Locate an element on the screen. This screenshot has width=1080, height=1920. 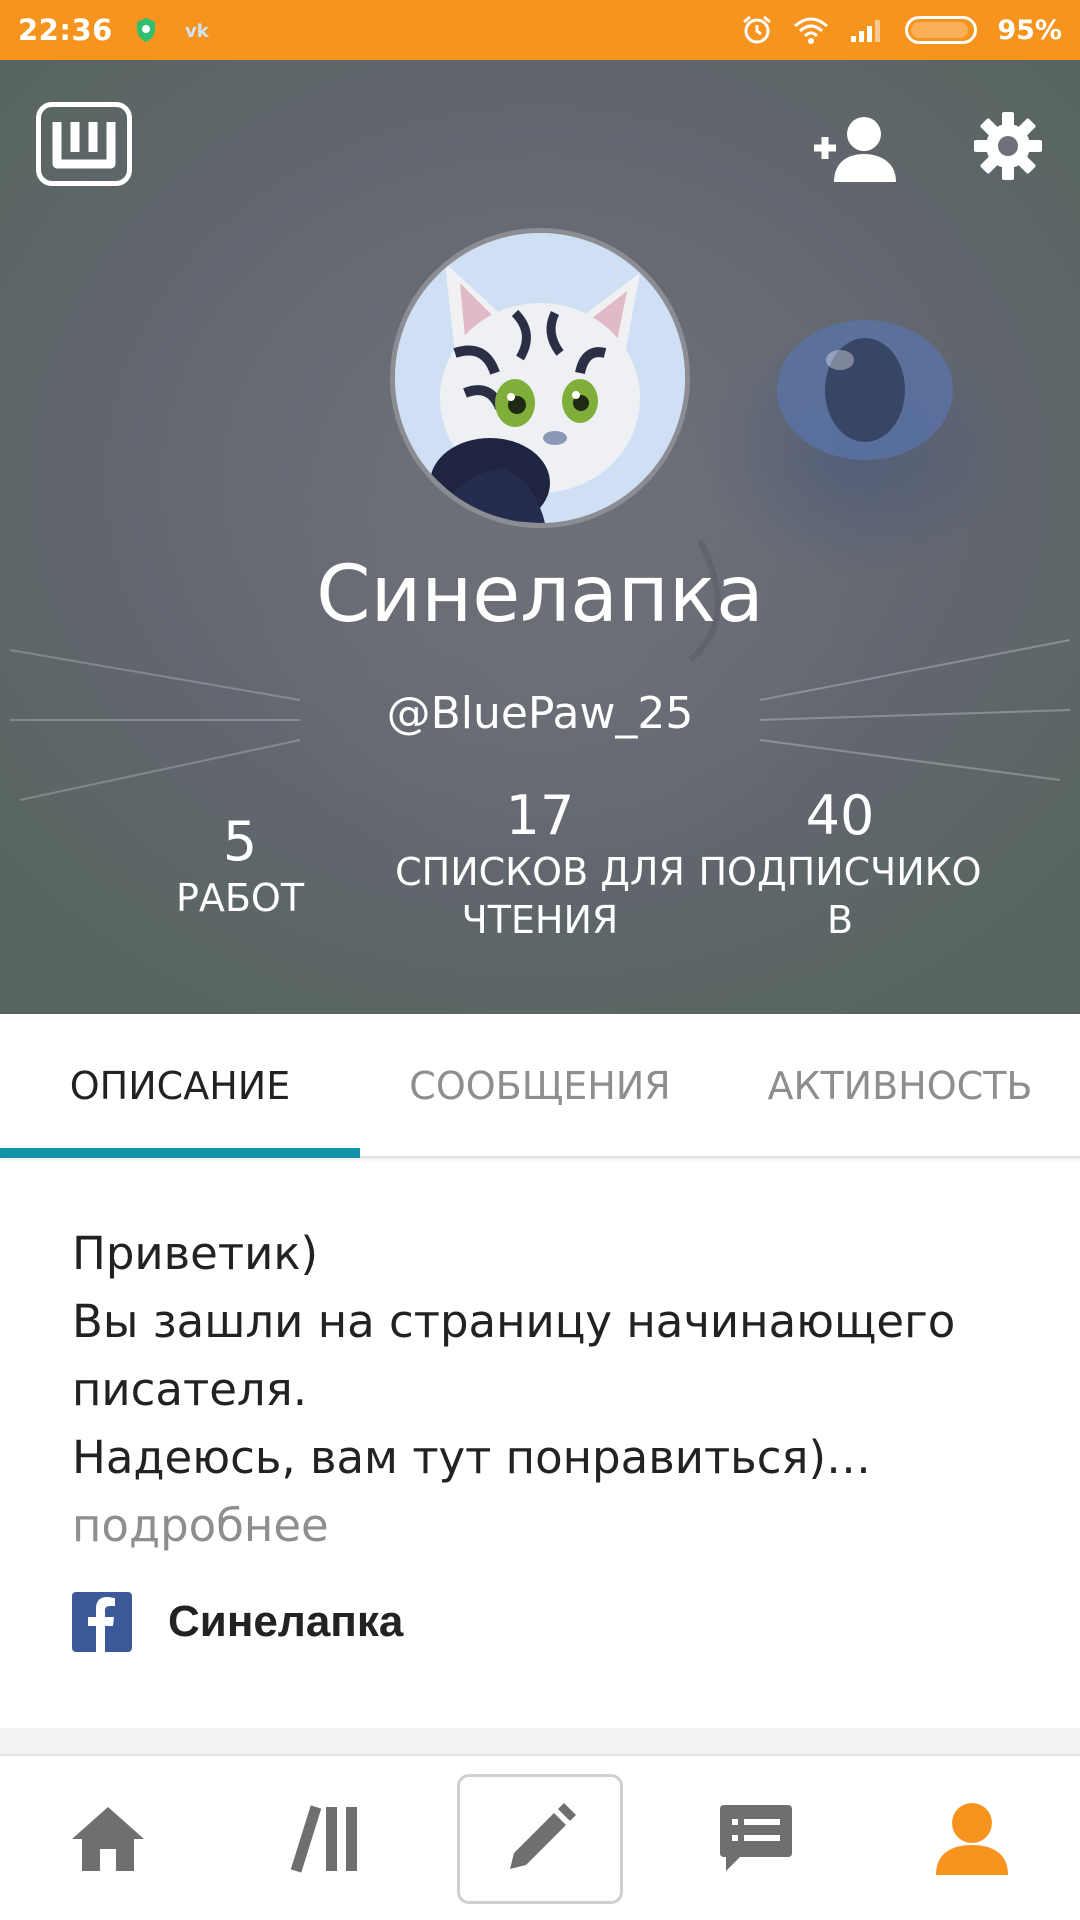
alarm-icon is located at coordinates (757, 29).